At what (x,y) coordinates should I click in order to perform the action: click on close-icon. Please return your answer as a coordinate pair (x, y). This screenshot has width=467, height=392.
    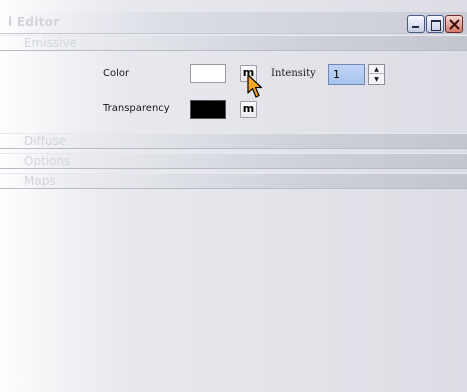
    Looking at the image, I should click on (454, 24).